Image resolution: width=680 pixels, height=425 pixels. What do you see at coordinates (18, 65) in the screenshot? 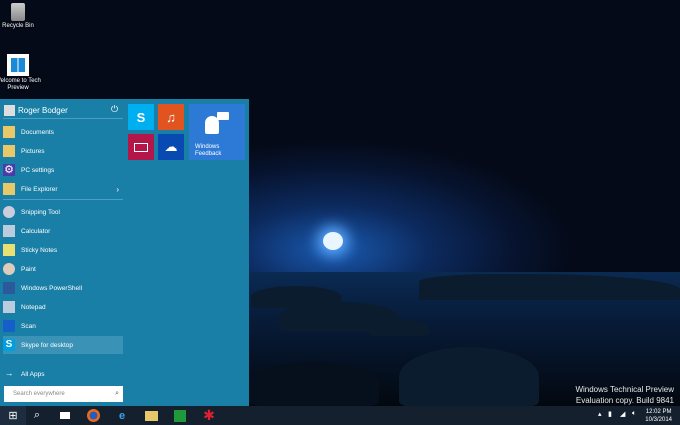
I see `windows-logo-icon` at bounding box center [18, 65].